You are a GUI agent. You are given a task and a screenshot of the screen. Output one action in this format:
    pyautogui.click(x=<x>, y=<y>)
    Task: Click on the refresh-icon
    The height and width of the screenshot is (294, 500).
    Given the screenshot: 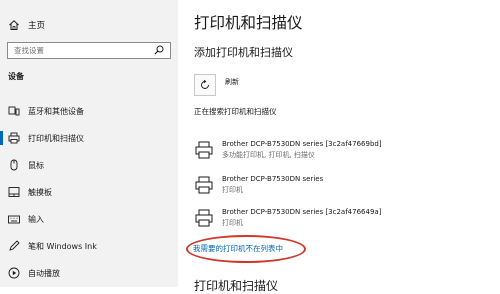 What is the action you would take?
    pyautogui.click(x=205, y=85)
    